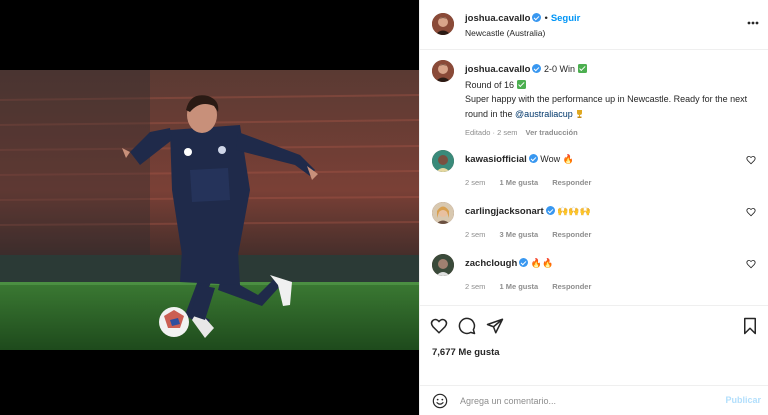 The height and width of the screenshot is (415, 768). What do you see at coordinates (521, 132) in the screenshot?
I see `caption-meta: Editado · 2 sem Ver traducción` at bounding box center [521, 132].